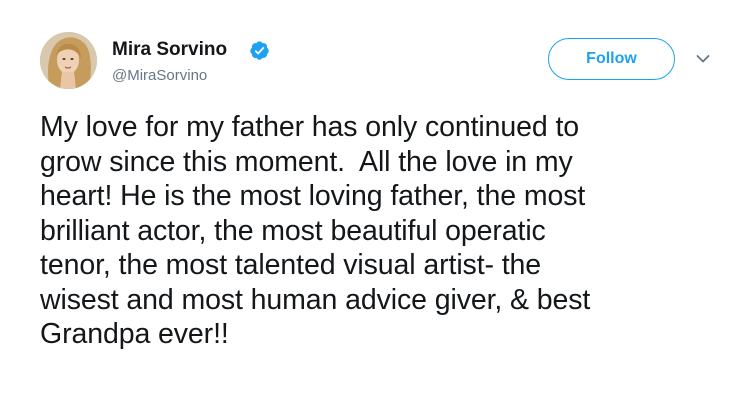 This screenshot has height=403, width=750. What do you see at coordinates (703, 59) in the screenshot?
I see `chevron-down-icon` at bounding box center [703, 59].